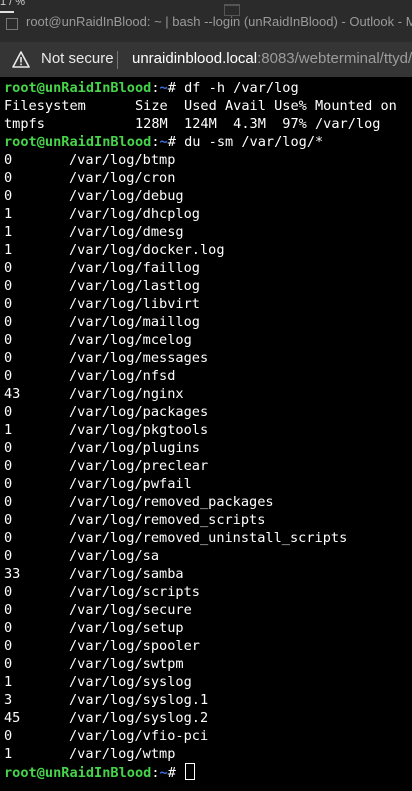 Image resolution: width=412 pixels, height=791 pixels. Describe the element at coordinates (195, 58) in the screenshot. I see `url-host: unraidinblood.local` at that location.